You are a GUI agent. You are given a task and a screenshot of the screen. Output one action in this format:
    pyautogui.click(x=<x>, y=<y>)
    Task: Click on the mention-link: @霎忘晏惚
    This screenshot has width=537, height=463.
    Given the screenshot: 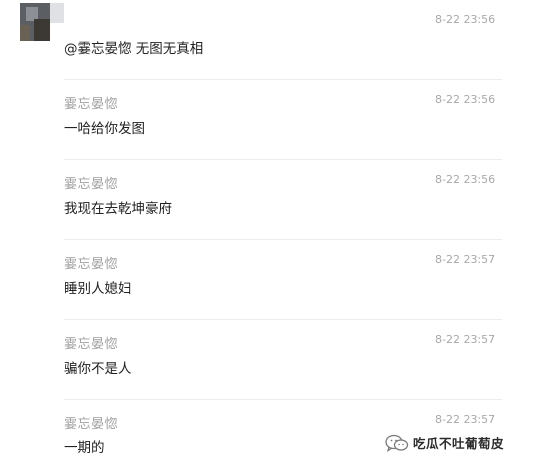 What is the action you would take?
    pyautogui.click(x=98, y=49)
    